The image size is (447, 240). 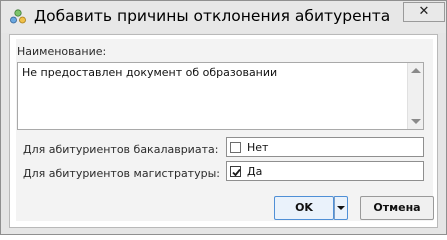 I want to click on textarea-scrollbar, so click(x=415, y=96).